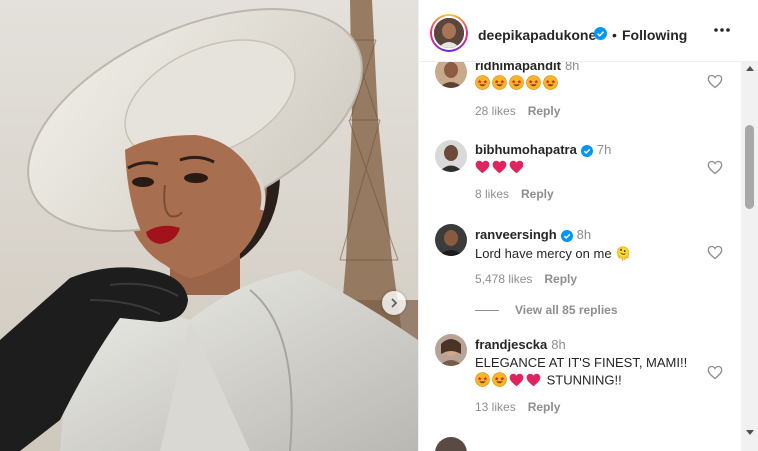 This screenshot has width=758, height=451. What do you see at coordinates (654, 35) in the screenshot?
I see `following-button: Following` at bounding box center [654, 35].